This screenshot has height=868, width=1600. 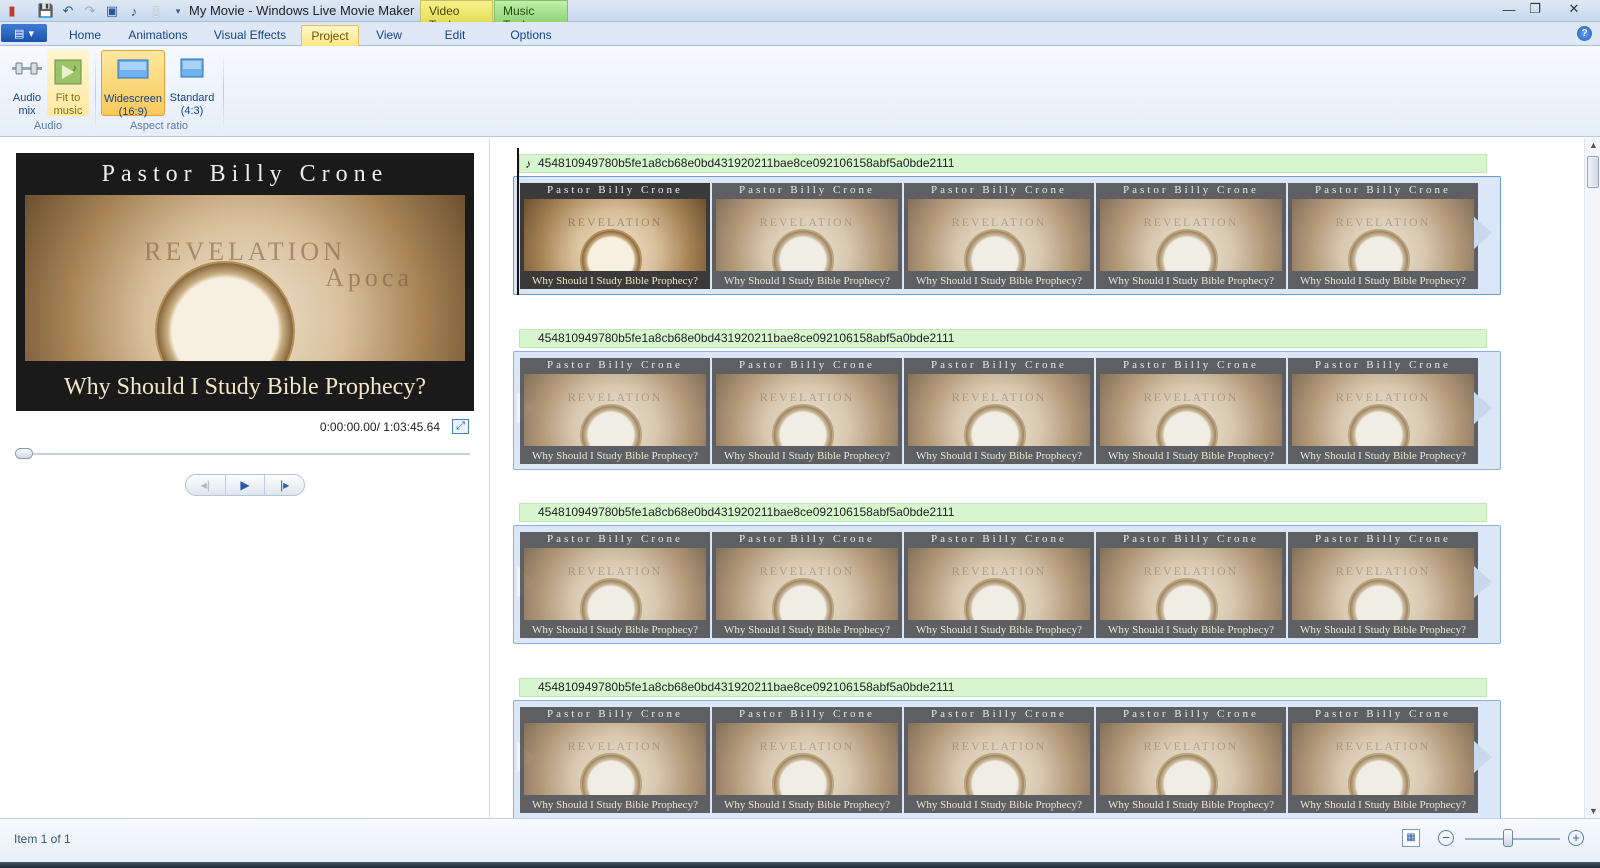 I want to click on vertical-scrollbar: ▲ ▼, so click(x=1592, y=478).